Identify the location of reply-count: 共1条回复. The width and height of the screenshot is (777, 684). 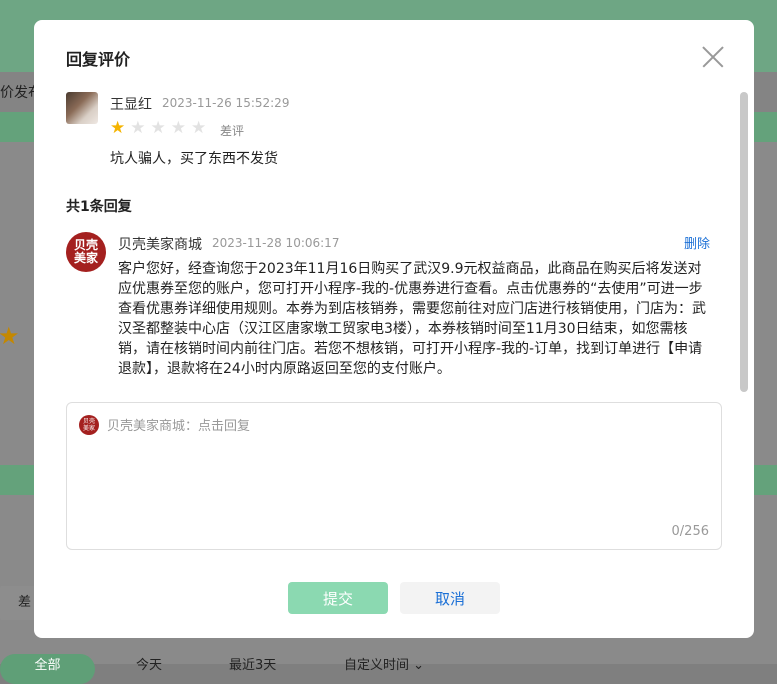
(99, 207).